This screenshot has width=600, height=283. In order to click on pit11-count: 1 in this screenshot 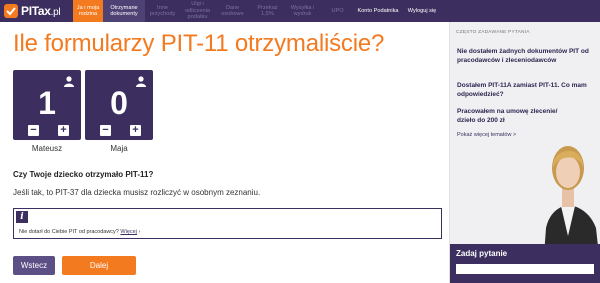, I will do `click(47, 103)`.